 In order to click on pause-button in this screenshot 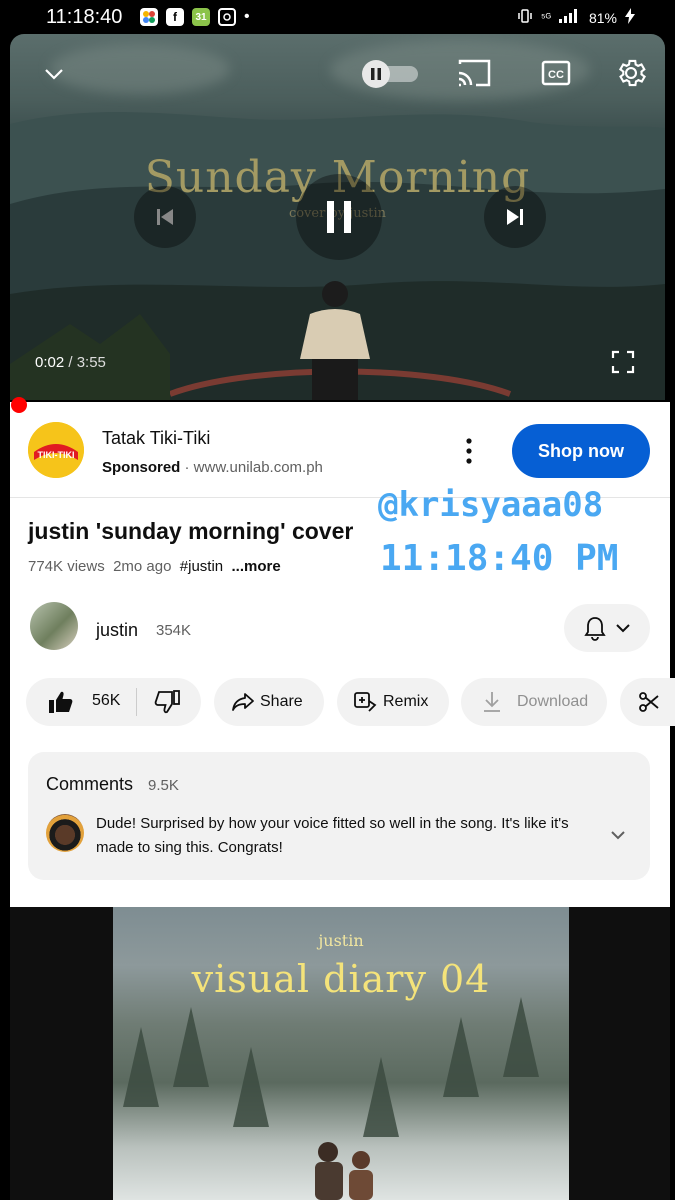, I will do `click(339, 217)`.